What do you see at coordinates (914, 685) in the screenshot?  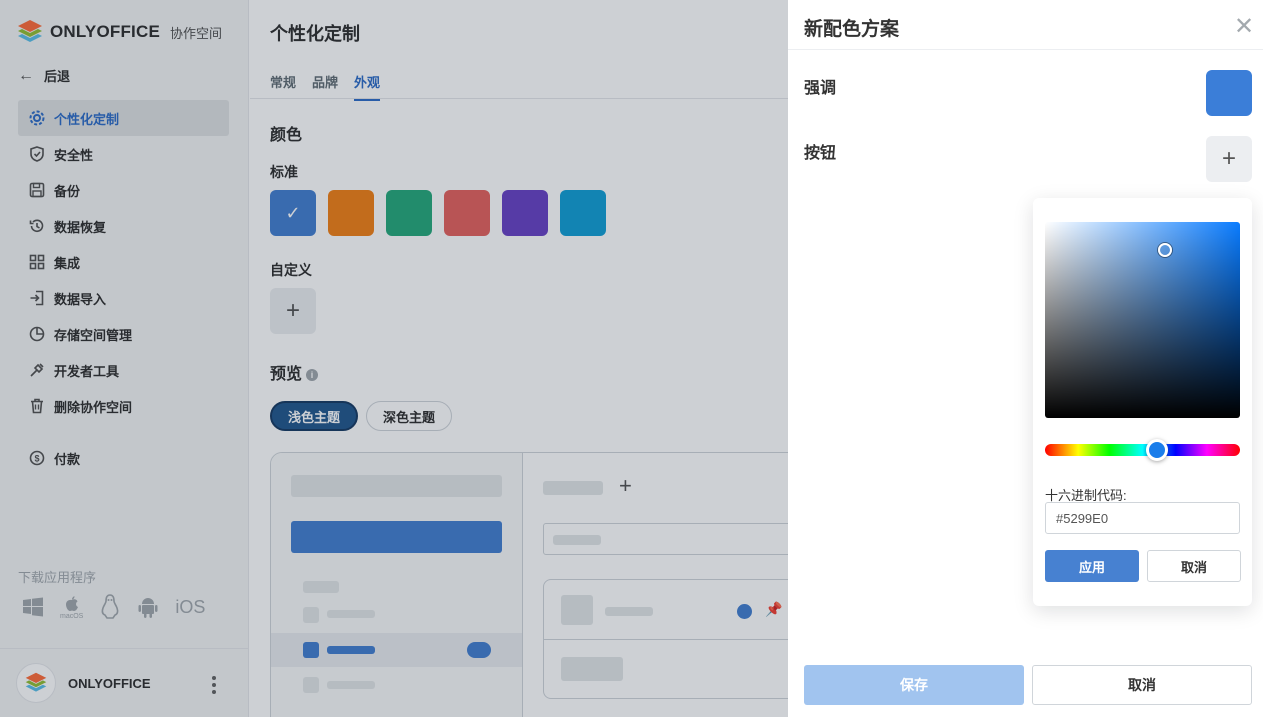 I see `save-button: 保存` at bounding box center [914, 685].